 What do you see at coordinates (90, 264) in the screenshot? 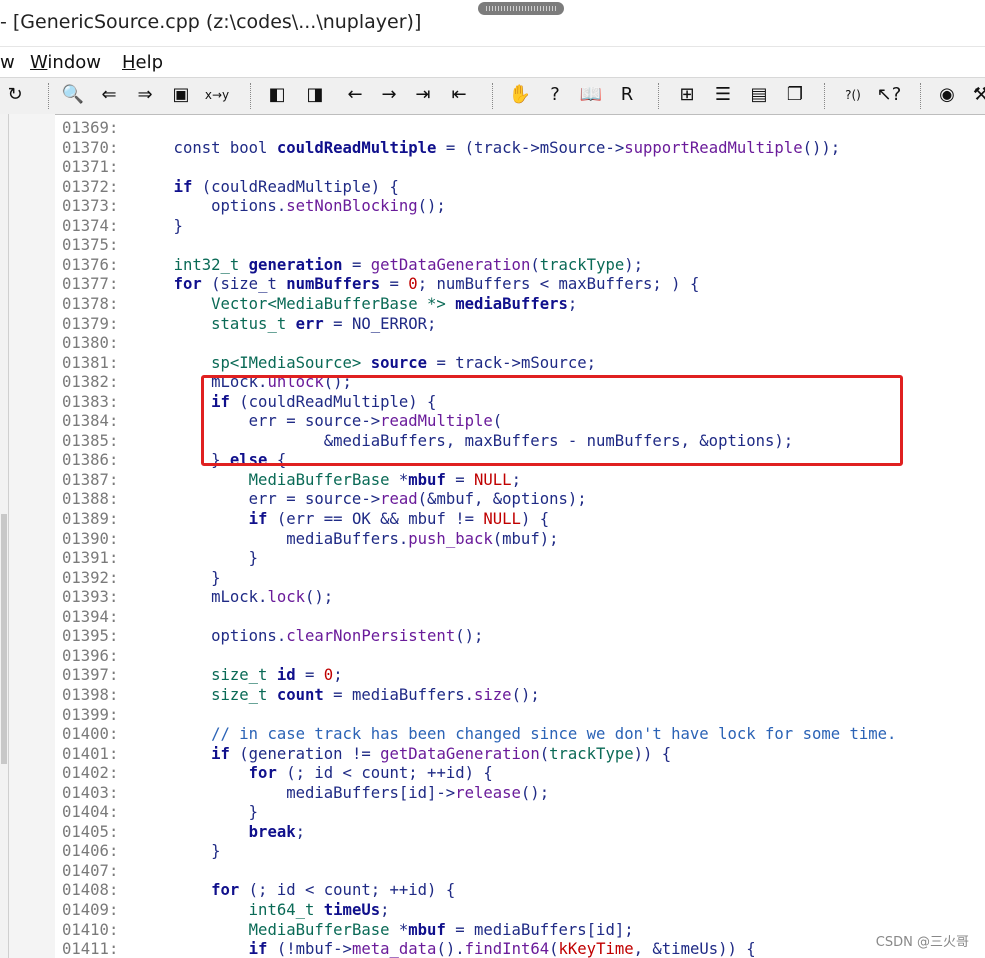
I see `line-number: 01376:` at bounding box center [90, 264].